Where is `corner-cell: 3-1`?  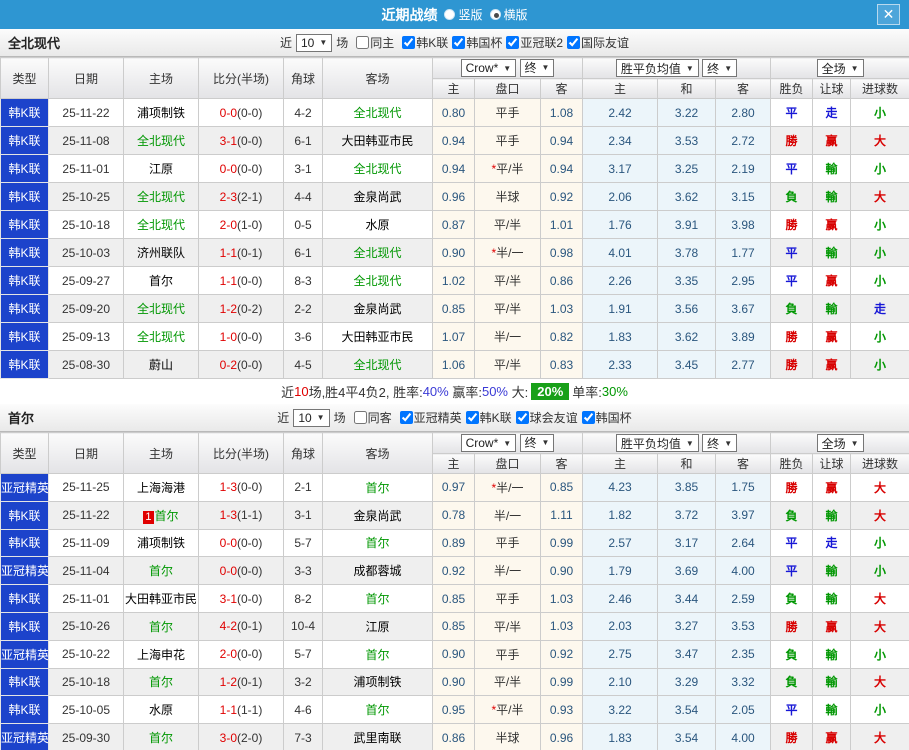 corner-cell: 3-1 is located at coordinates (303, 515).